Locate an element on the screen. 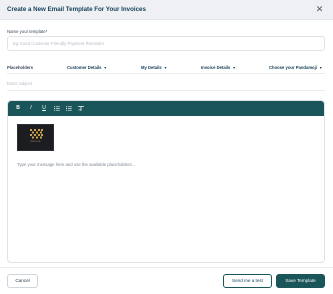 The height and width of the screenshot is (294, 333). template-name-input is located at coordinates (166, 43).